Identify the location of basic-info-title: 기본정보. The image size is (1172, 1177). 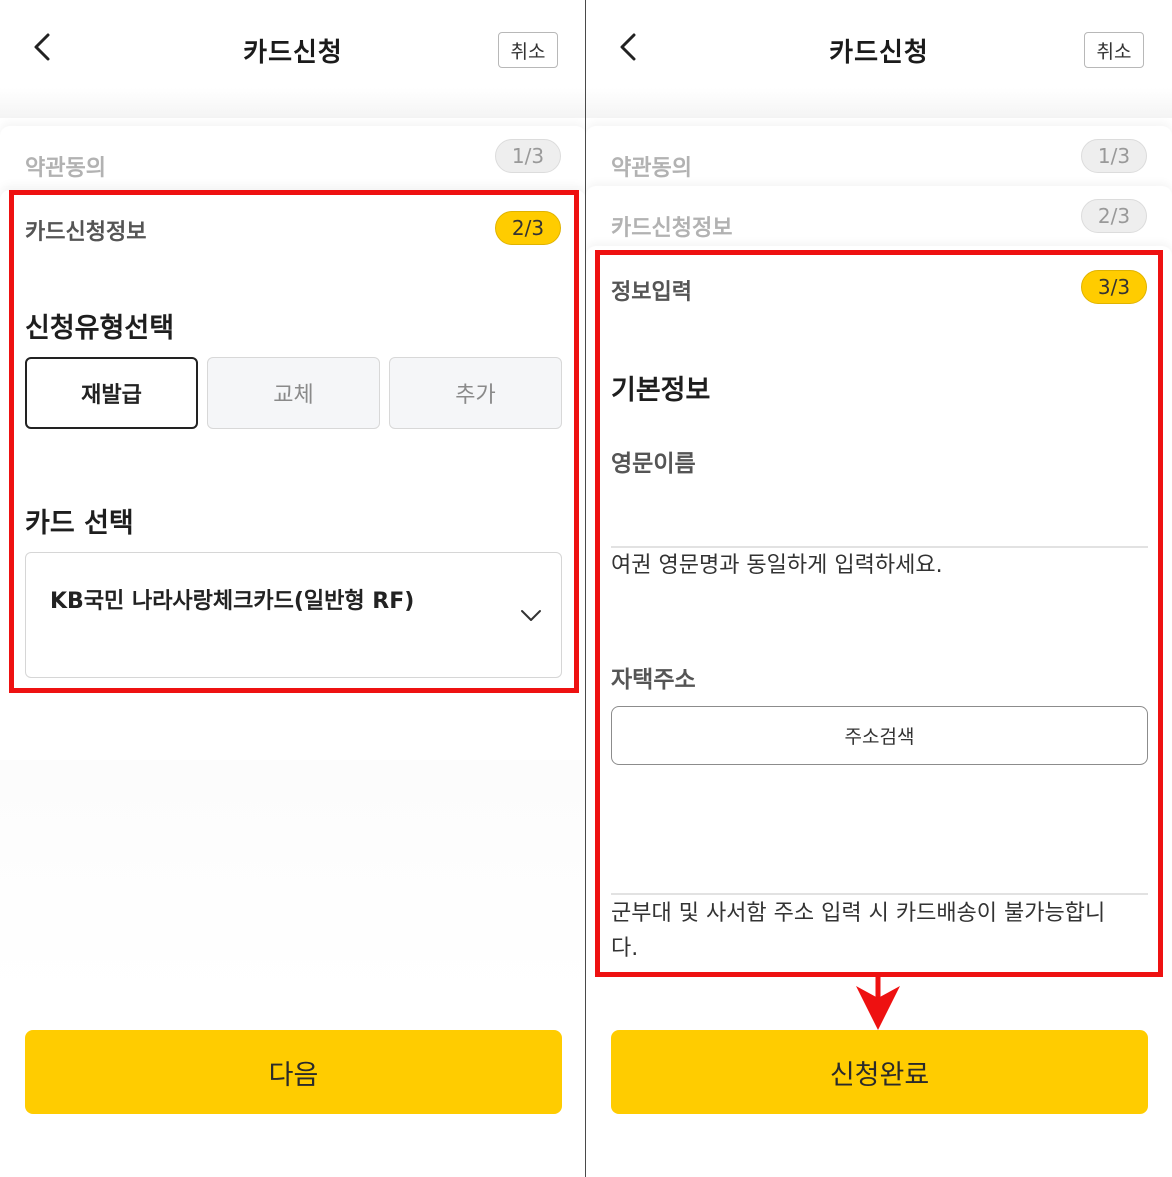
(661, 390).